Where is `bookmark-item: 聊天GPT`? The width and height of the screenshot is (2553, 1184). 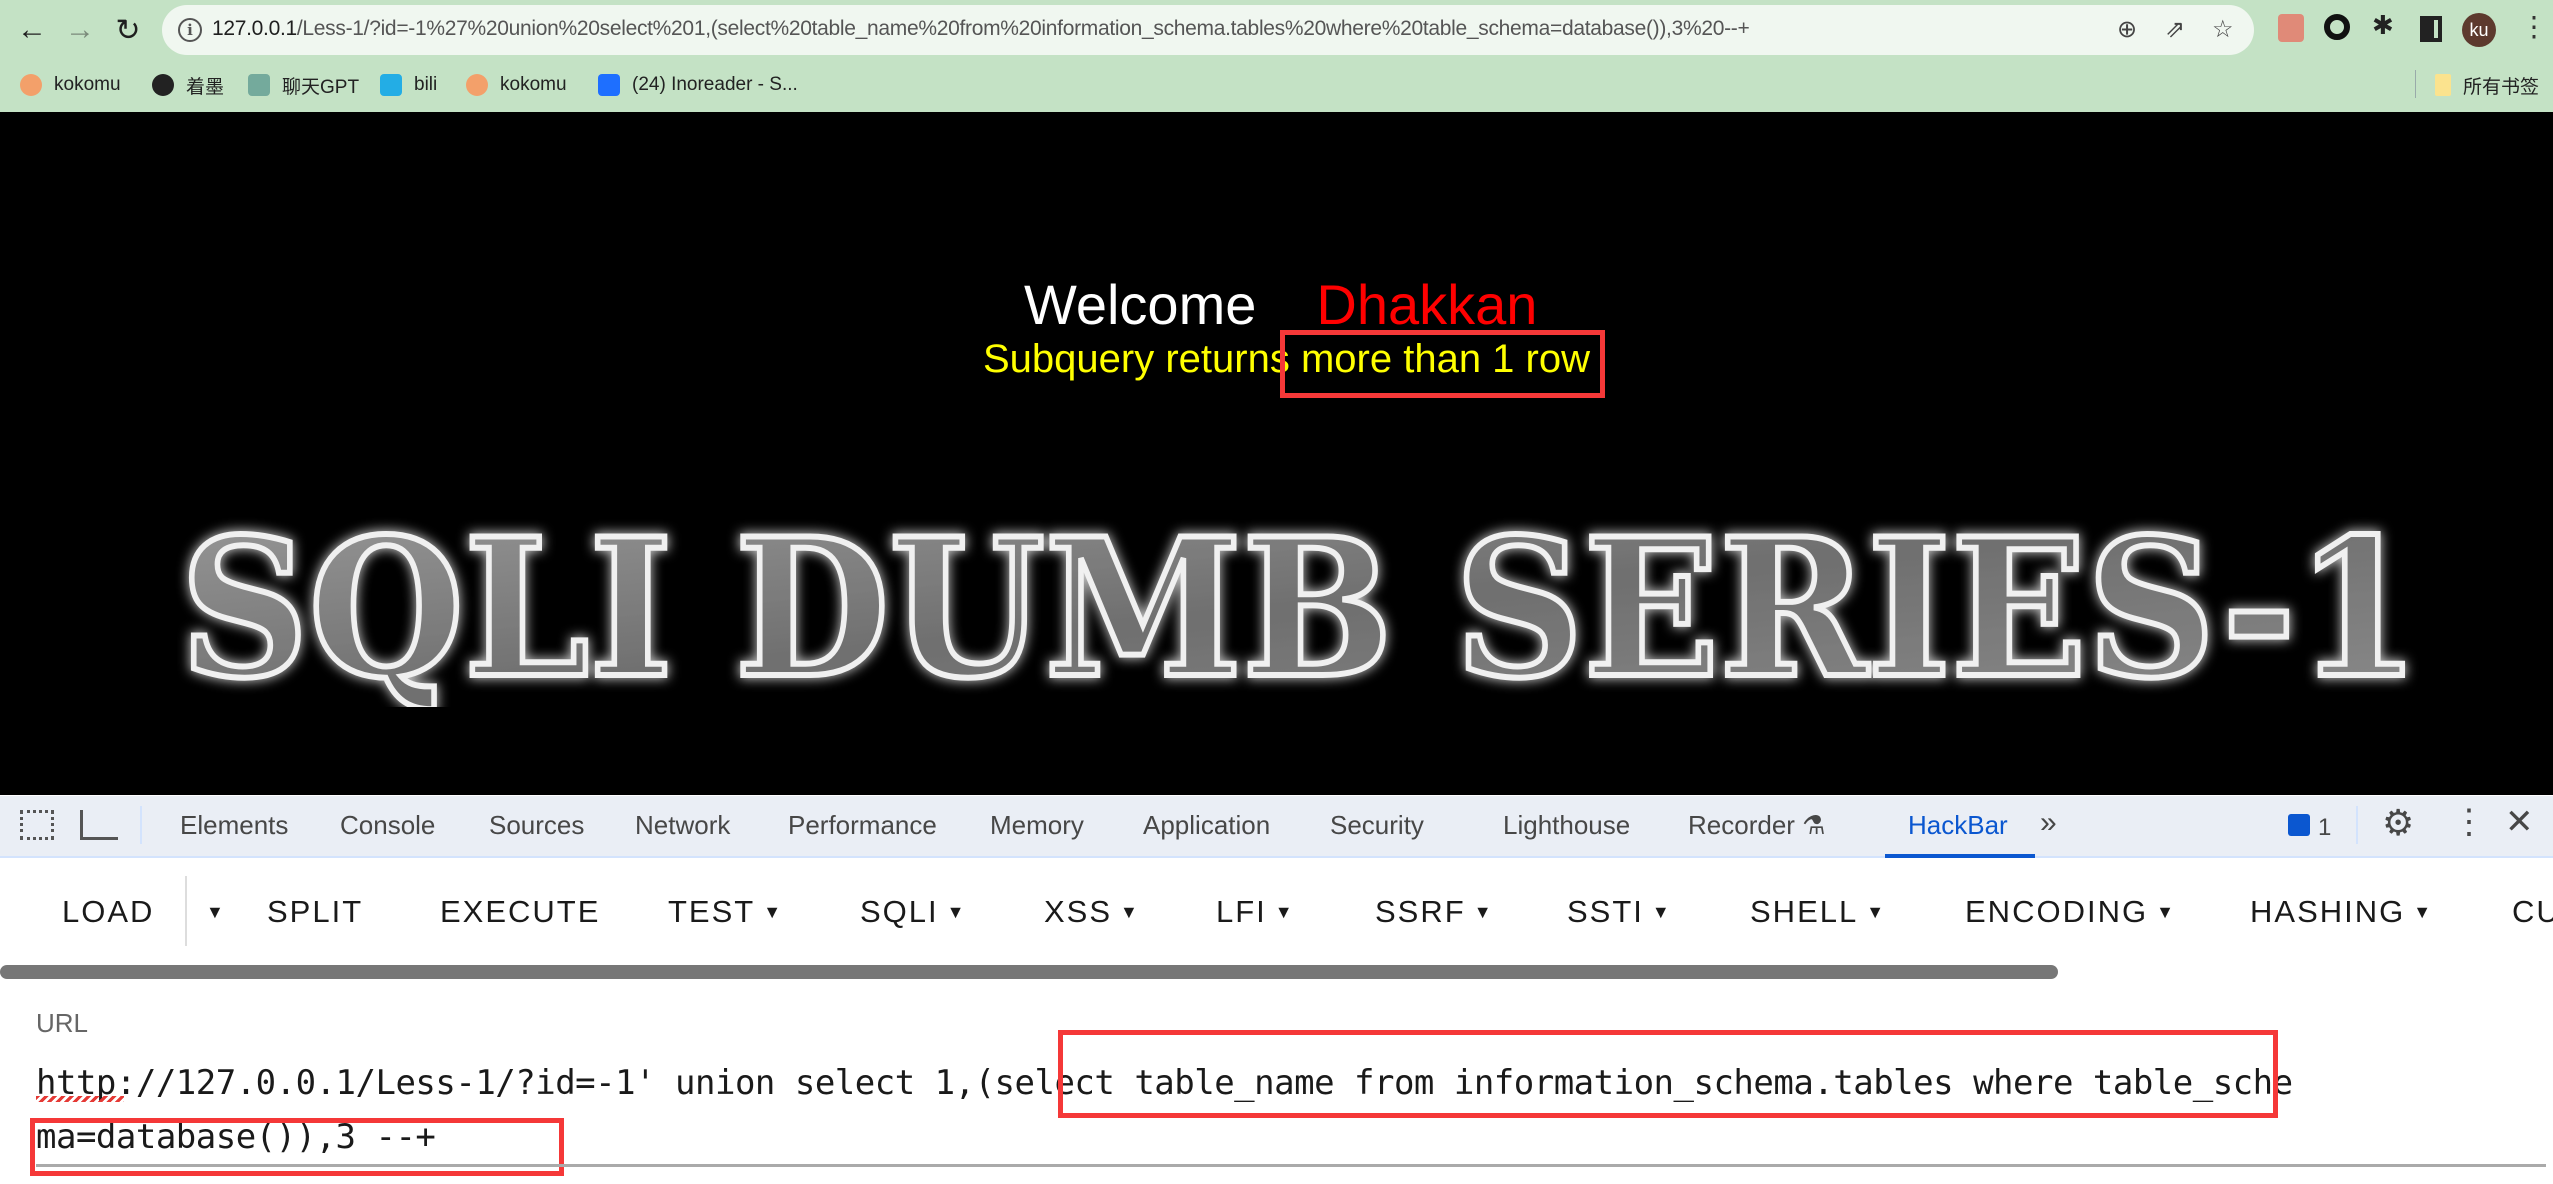 bookmark-item: 聊天GPT is located at coordinates (303, 85).